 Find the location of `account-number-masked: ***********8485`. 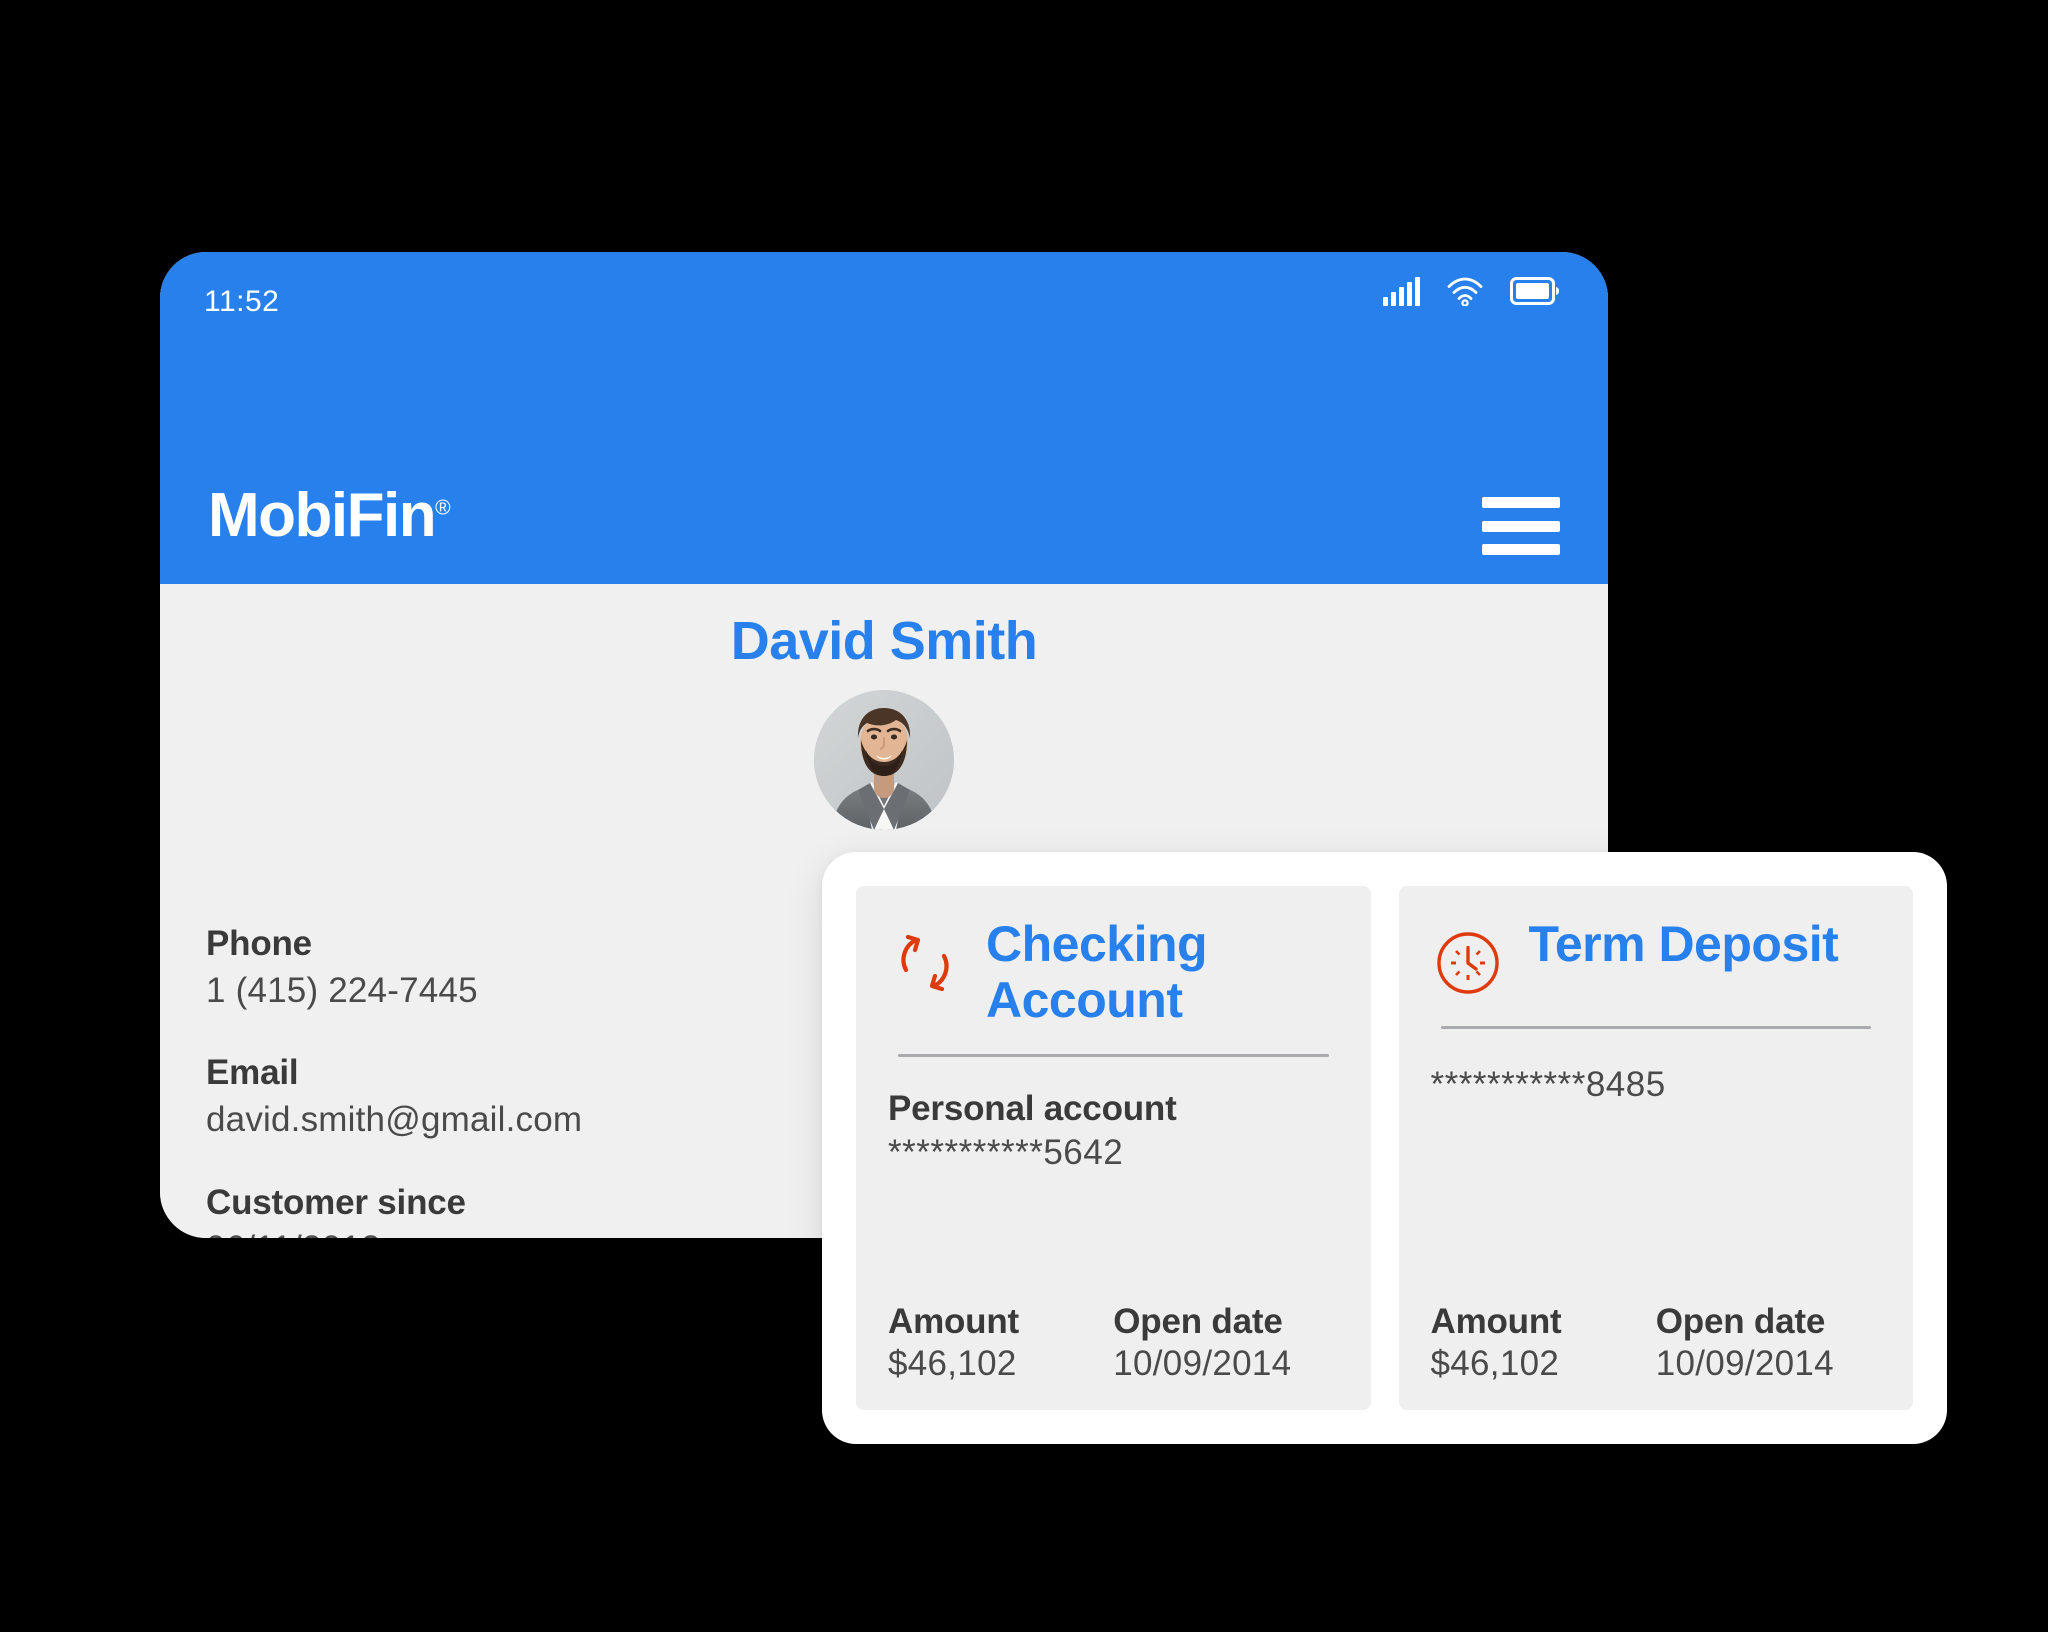

account-number-masked: ***********8485 is located at coordinates (1548, 1084).